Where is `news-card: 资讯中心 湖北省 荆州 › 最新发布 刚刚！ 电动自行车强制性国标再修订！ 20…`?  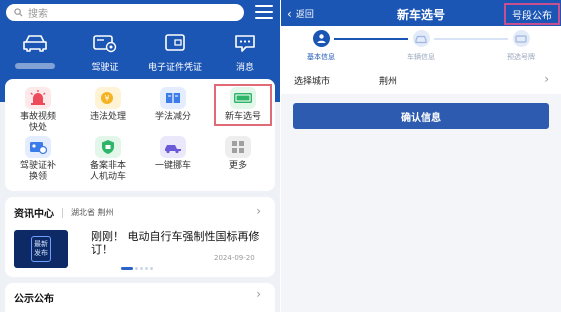 news-card: 资讯中心 湖北省 荆州 › 最新发布 刚刚！ 电动自行车强制性国标再修订！ 20… is located at coordinates (140, 237).